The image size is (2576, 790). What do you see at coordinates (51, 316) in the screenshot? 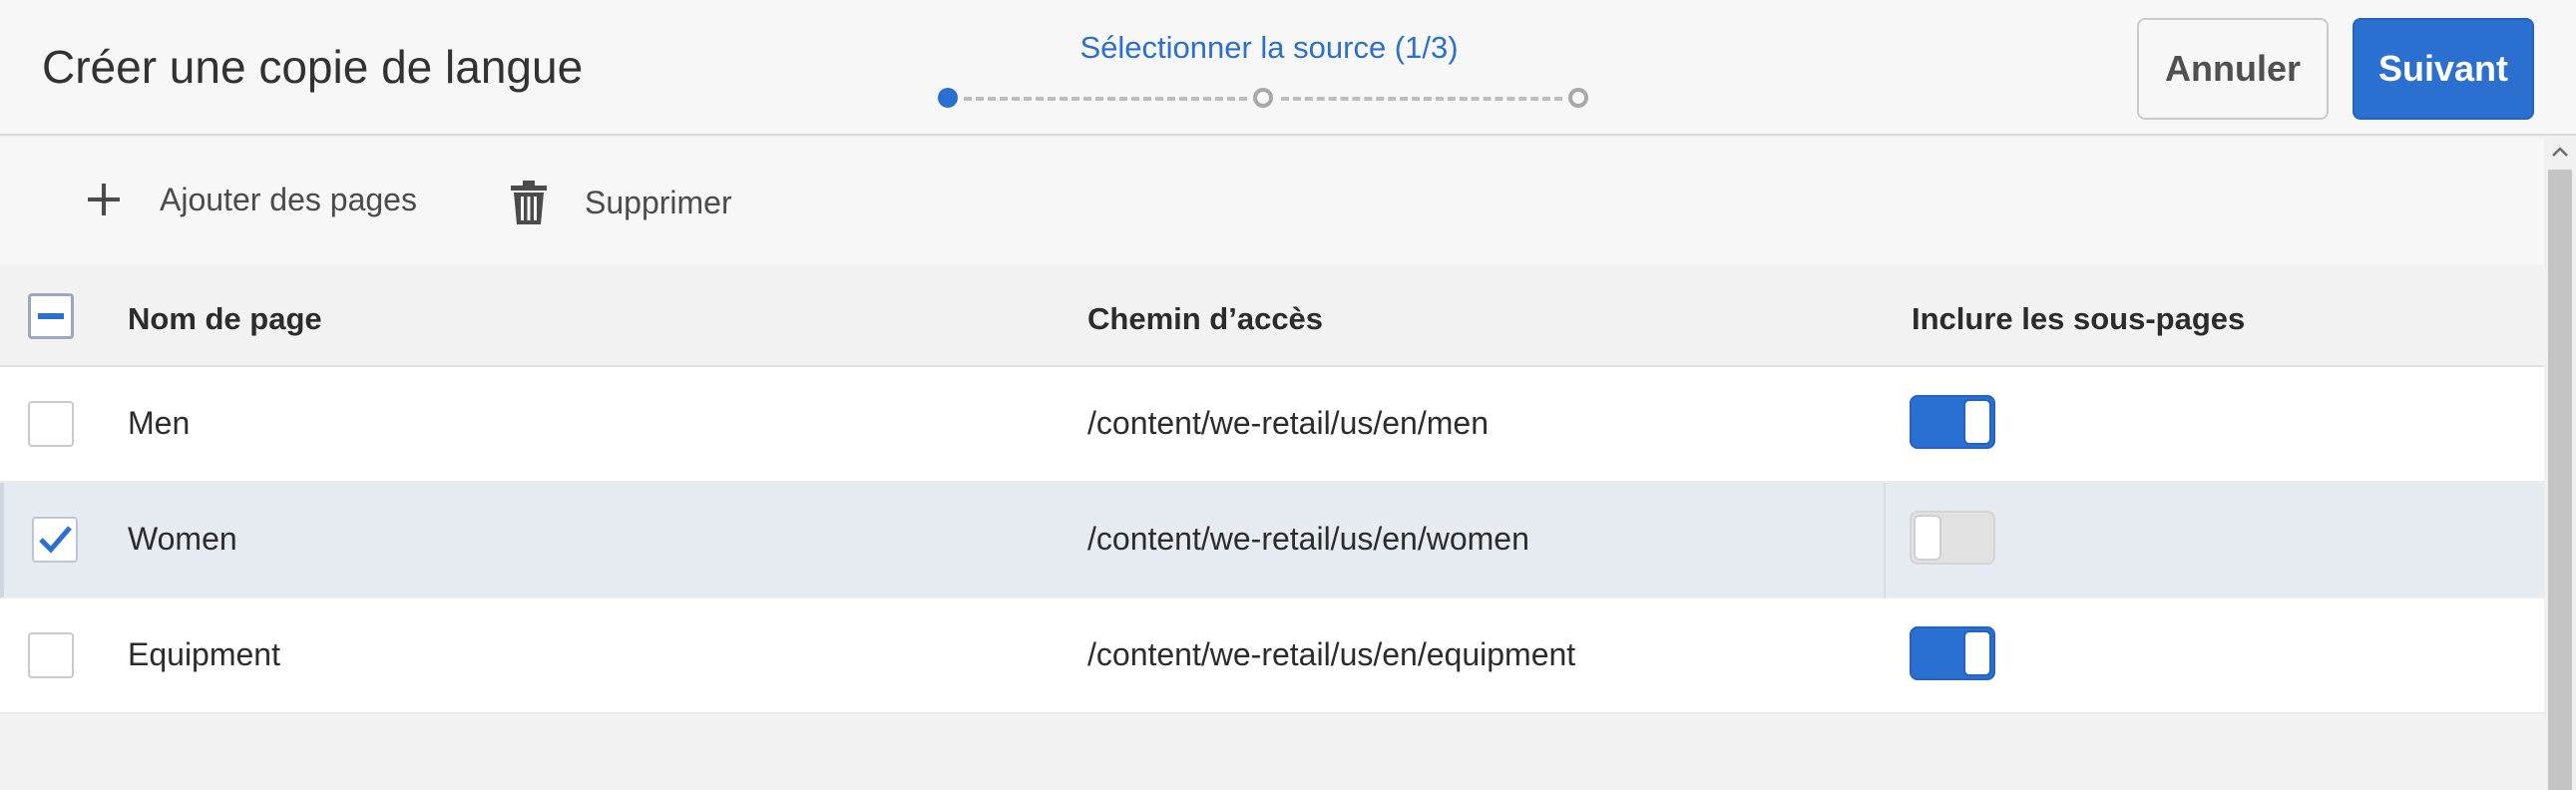
I see `select-all-checkbox` at bounding box center [51, 316].